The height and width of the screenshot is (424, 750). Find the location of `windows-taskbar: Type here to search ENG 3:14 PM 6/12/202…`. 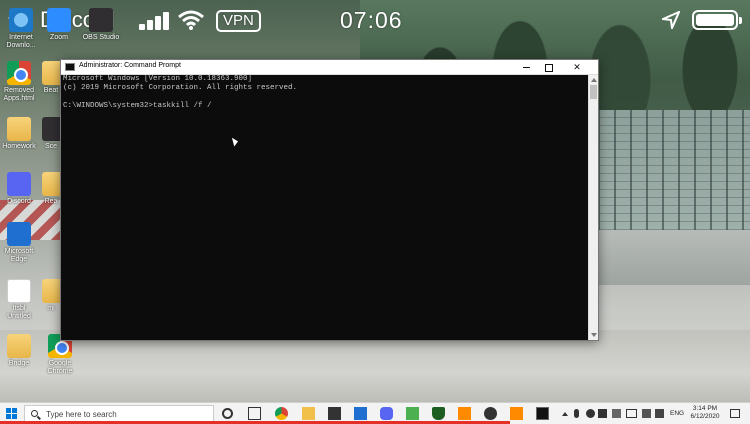

windows-taskbar: Type here to search ENG 3:14 PM 6/12/202… is located at coordinates (375, 413).